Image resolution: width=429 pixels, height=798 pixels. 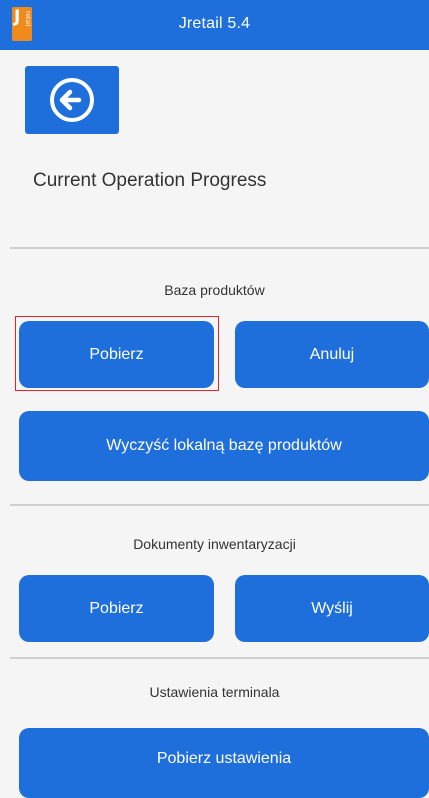 I want to click on app-title: Jretail 5.4, so click(x=214, y=23).